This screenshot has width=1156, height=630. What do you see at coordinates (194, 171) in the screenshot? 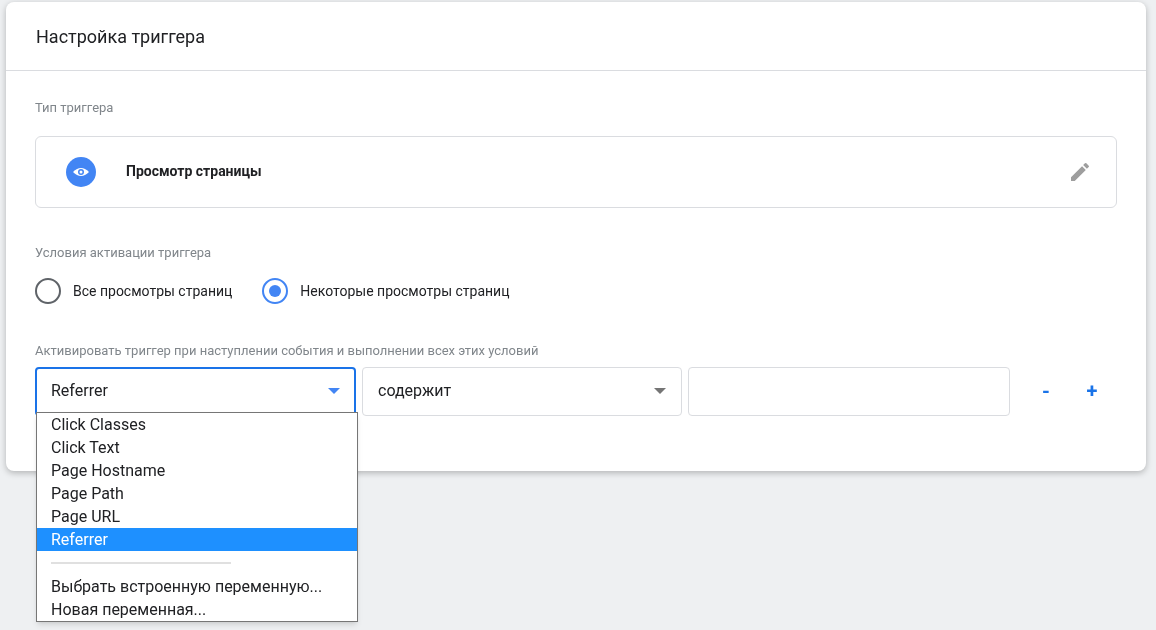
I see `trigger-type-name: Просмотр страницы` at bounding box center [194, 171].